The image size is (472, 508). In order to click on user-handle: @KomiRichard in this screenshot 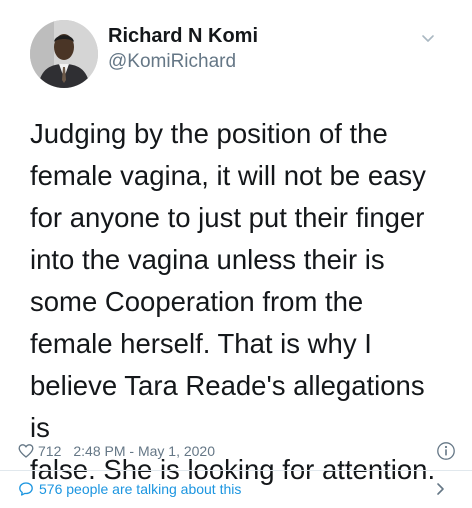, I will do `click(183, 62)`.